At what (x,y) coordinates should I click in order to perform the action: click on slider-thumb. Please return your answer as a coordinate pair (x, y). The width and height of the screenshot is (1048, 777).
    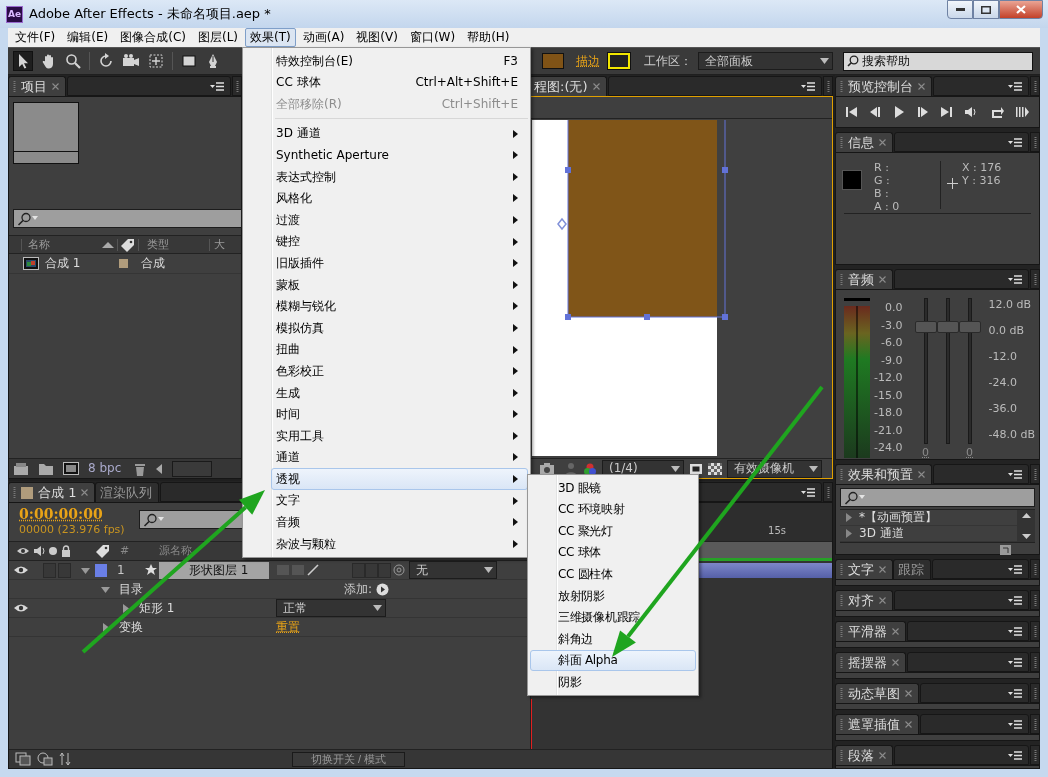
    Looking at the image, I should click on (969, 327).